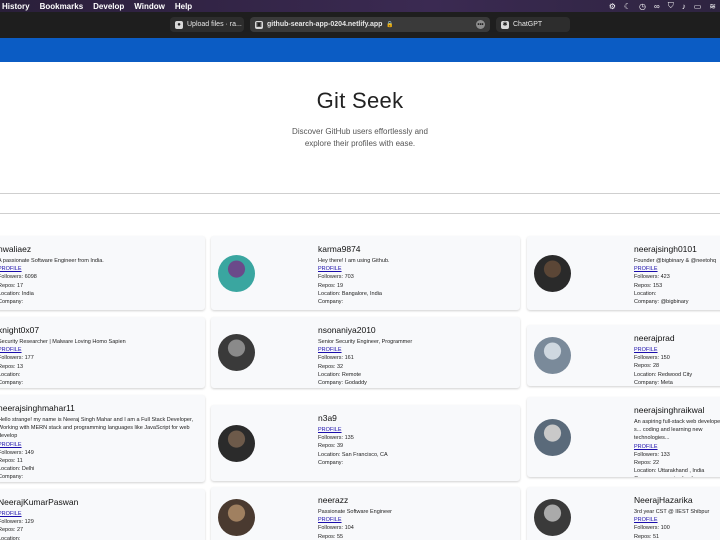 This screenshot has width=720, height=540. I want to click on followers-count: Followers: 104, so click(336, 528).